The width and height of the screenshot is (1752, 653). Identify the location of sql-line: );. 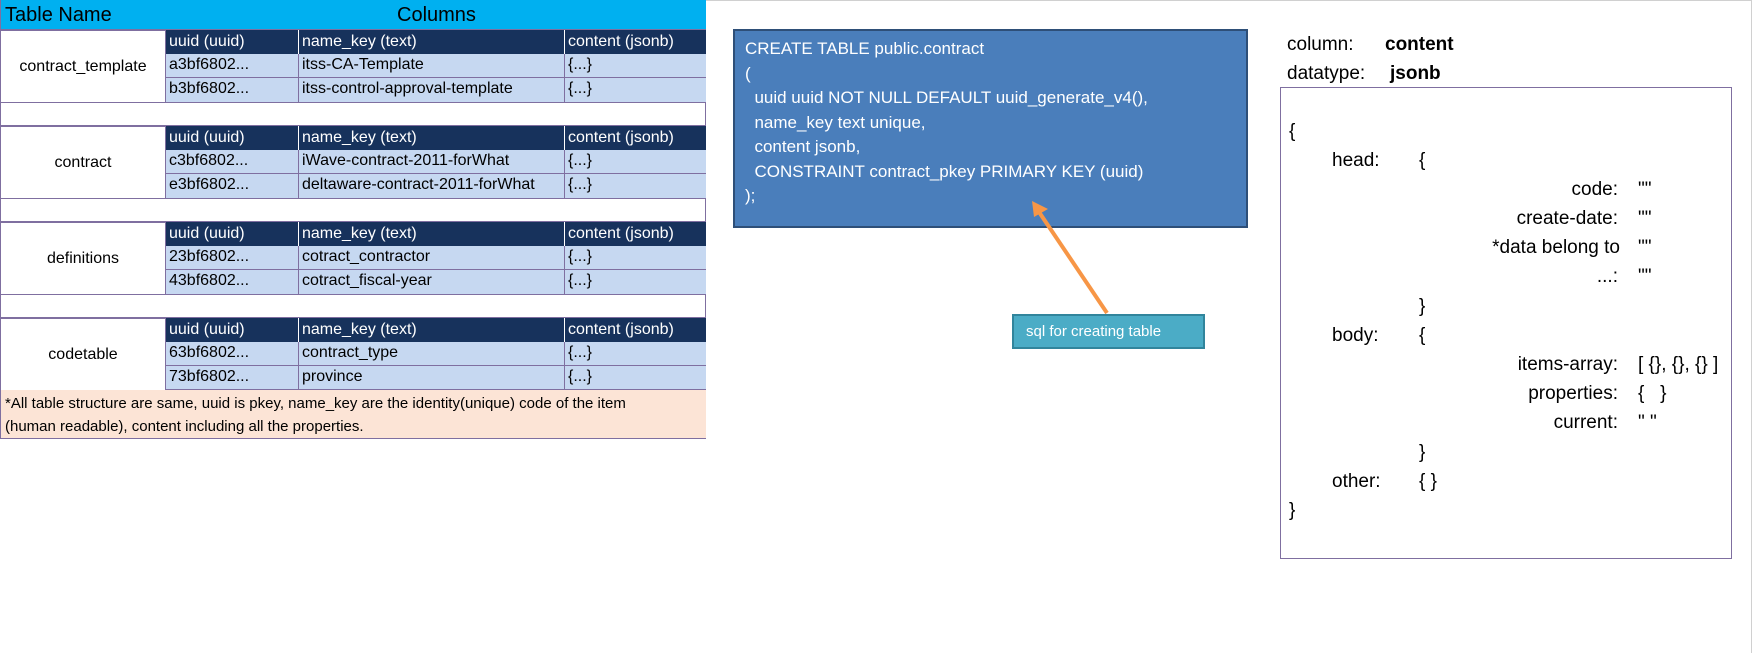
(750, 195).